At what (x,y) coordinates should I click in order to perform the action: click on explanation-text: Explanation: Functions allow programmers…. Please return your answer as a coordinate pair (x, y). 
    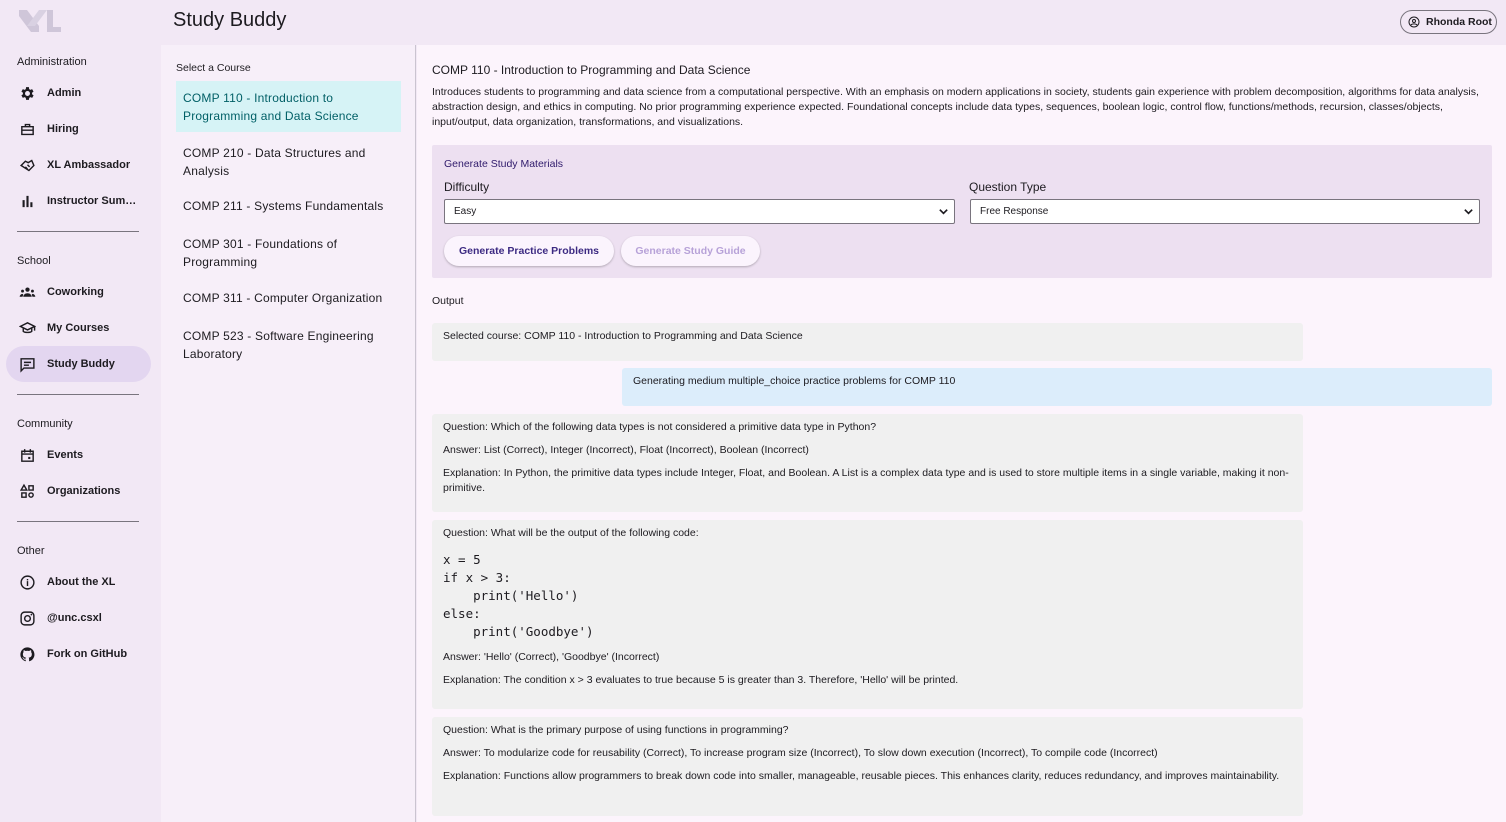
    Looking at the image, I should click on (861, 776).